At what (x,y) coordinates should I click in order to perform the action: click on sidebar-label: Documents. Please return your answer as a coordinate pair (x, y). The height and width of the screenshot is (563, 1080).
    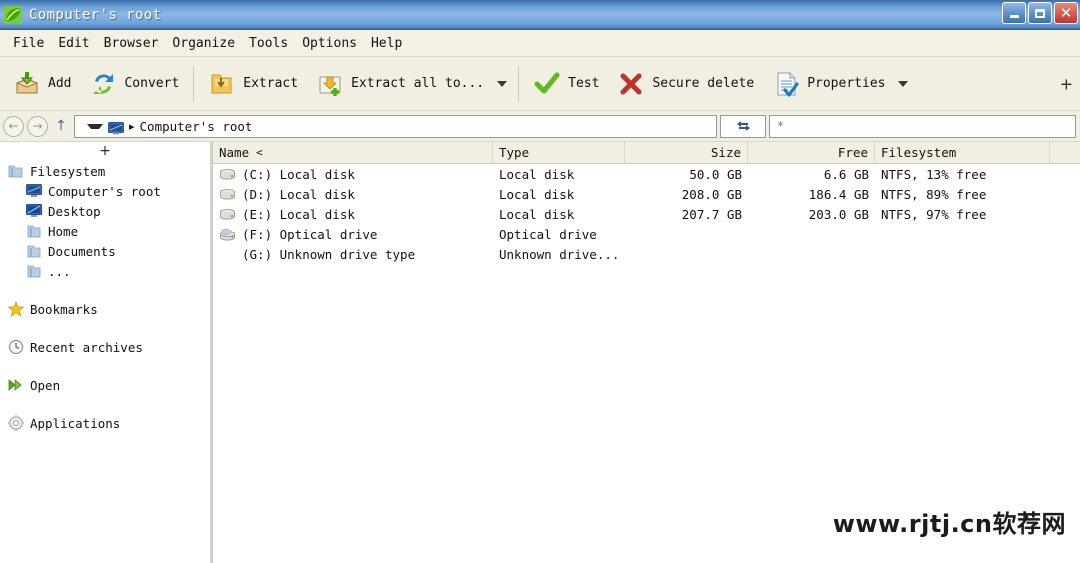
    Looking at the image, I should click on (82, 251).